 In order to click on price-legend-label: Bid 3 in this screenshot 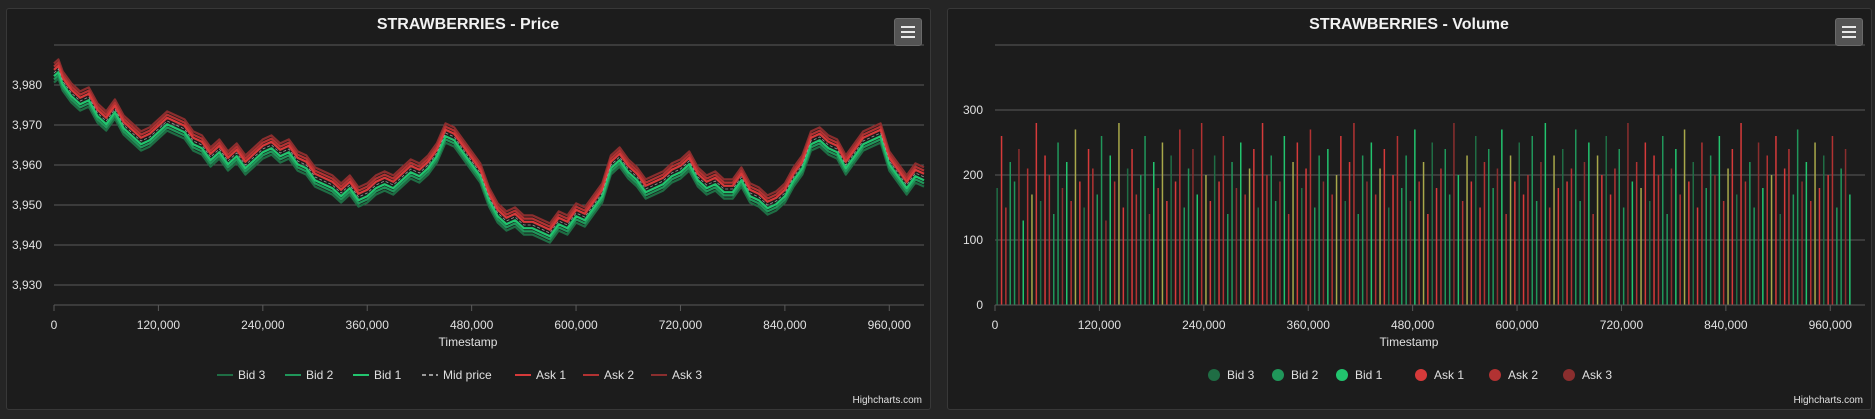, I will do `click(252, 375)`.